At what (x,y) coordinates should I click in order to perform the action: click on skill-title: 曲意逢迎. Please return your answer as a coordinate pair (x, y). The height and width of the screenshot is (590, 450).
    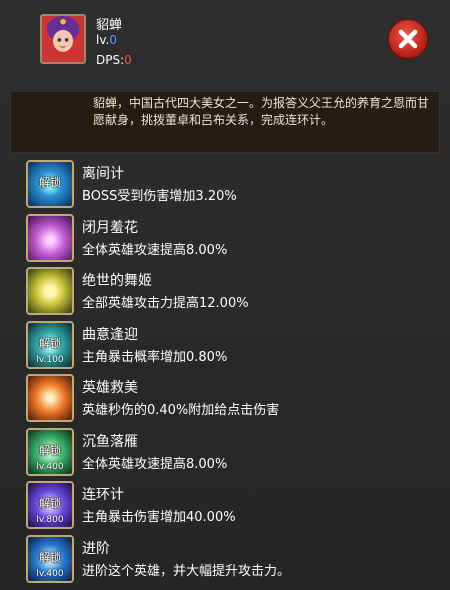
    Looking at the image, I should click on (110, 334).